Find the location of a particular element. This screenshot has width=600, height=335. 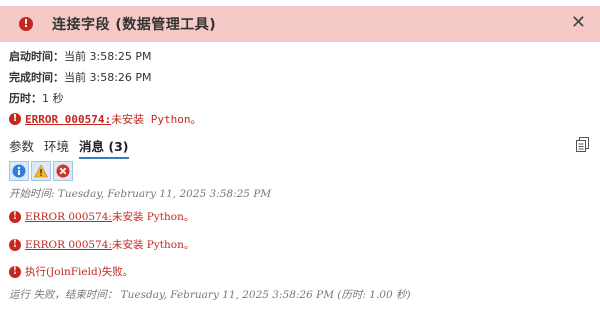

message-error-2: ! ERROR 000574: 未安装 Python。 is located at coordinates (101, 244).